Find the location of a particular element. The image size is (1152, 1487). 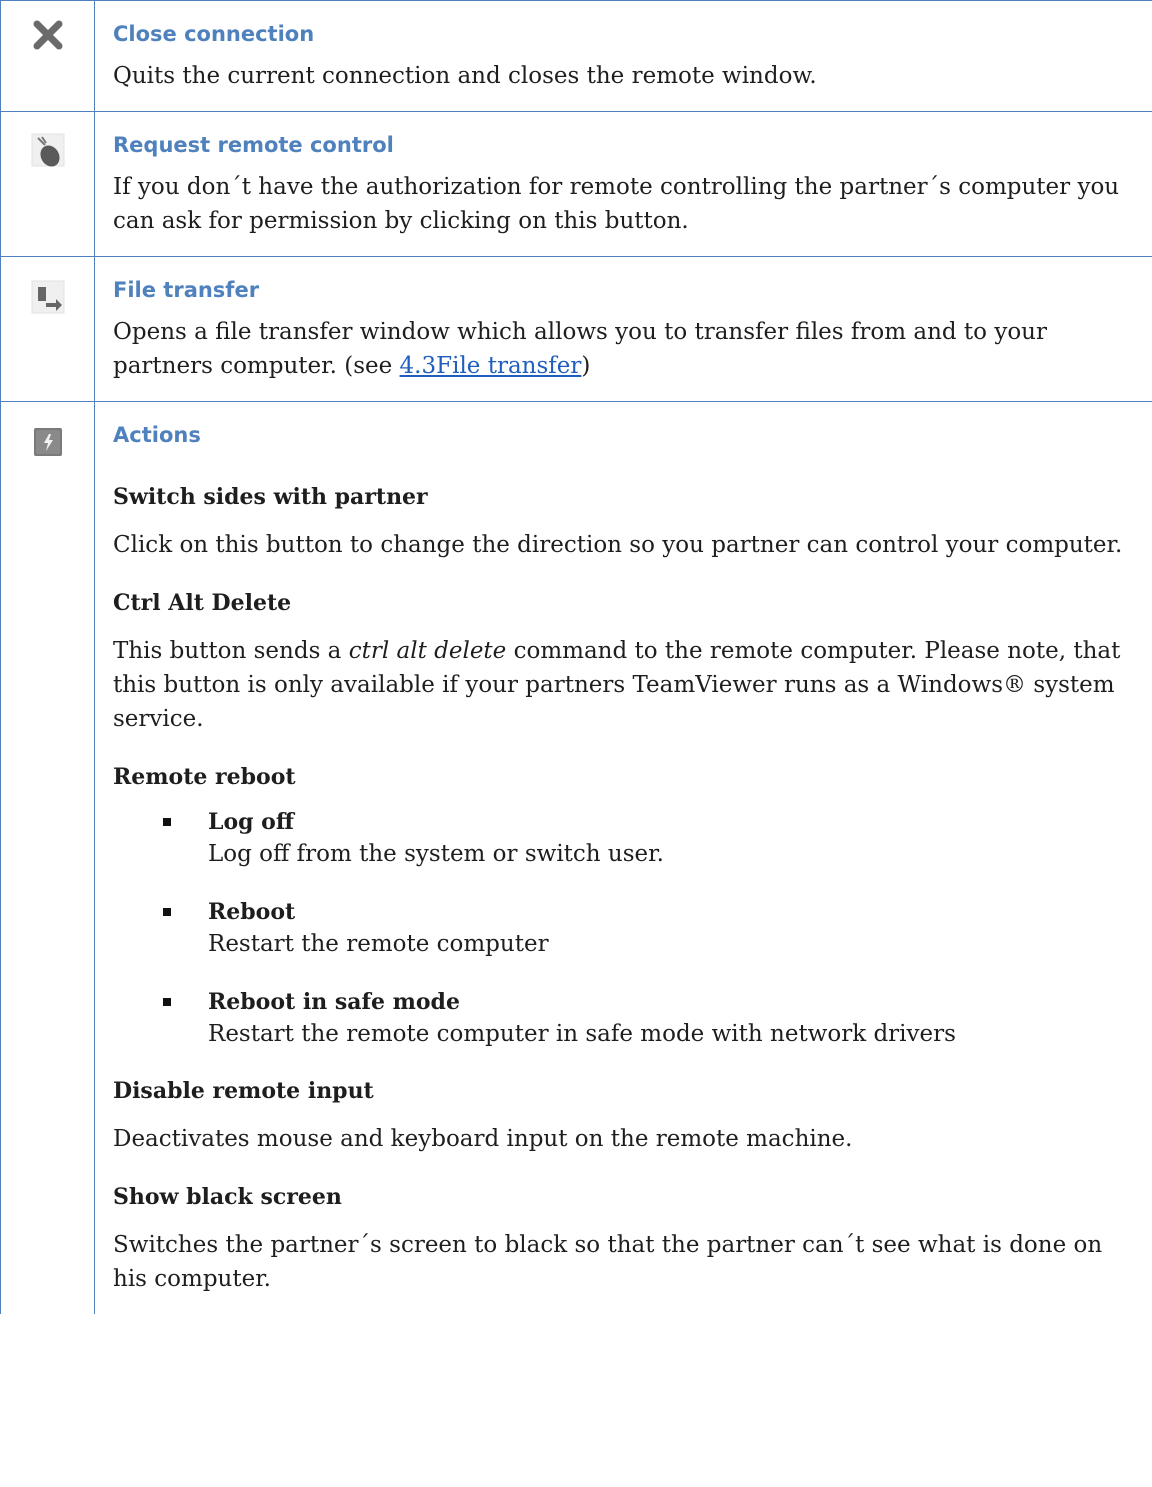

text-fragment: ) is located at coordinates (586, 366).